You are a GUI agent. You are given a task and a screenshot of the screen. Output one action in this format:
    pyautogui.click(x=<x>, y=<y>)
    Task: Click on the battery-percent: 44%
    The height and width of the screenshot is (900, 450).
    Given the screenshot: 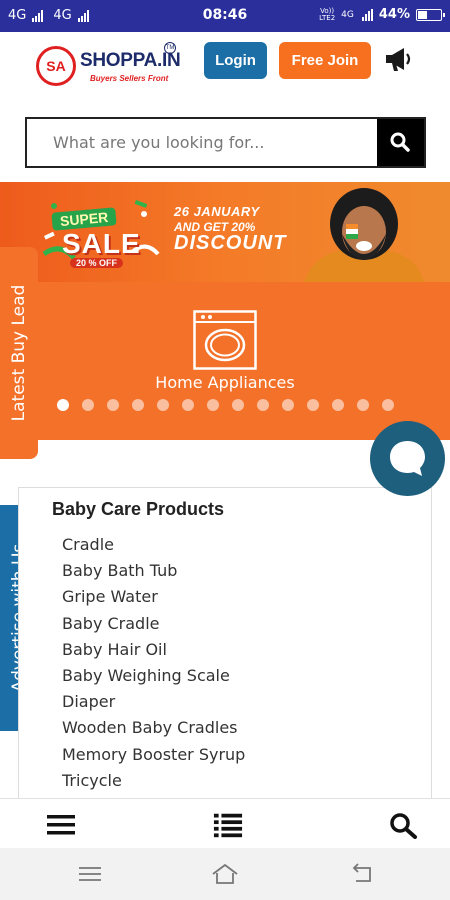 What is the action you would take?
    pyautogui.click(x=394, y=14)
    